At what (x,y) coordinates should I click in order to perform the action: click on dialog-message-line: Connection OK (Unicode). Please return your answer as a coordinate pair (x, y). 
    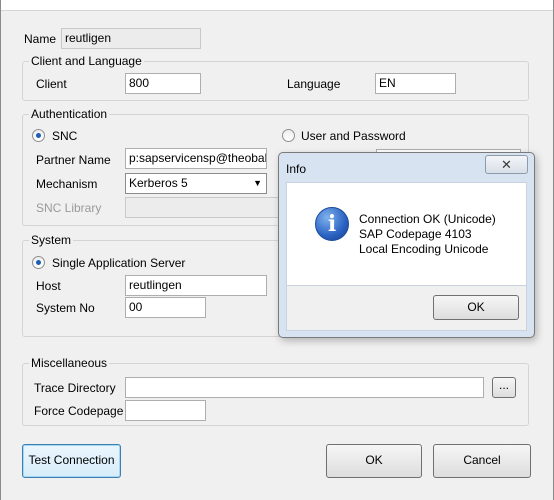
    Looking at the image, I should click on (427, 219).